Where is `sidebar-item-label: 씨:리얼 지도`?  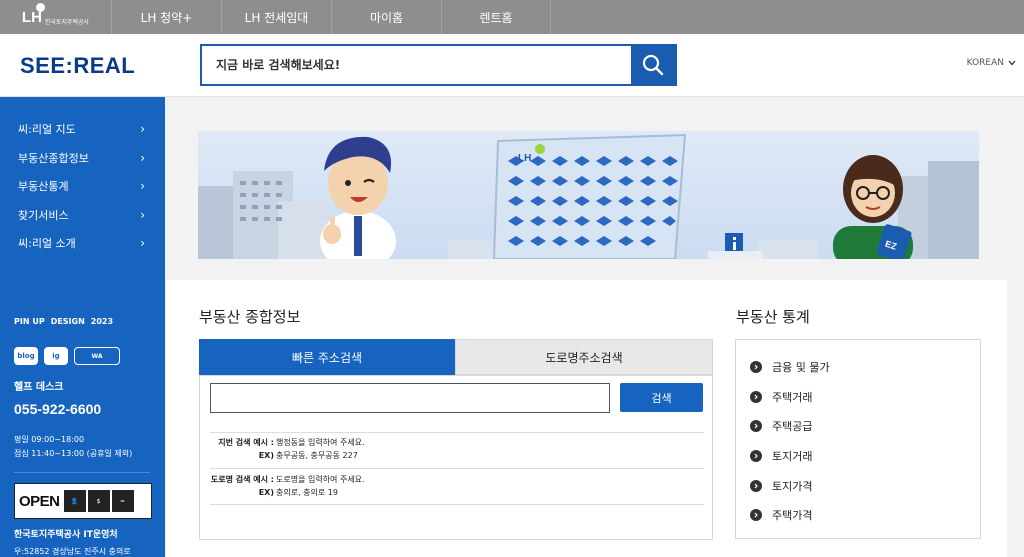 sidebar-item-label: 씨:리얼 지도 is located at coordinates (47, 130).